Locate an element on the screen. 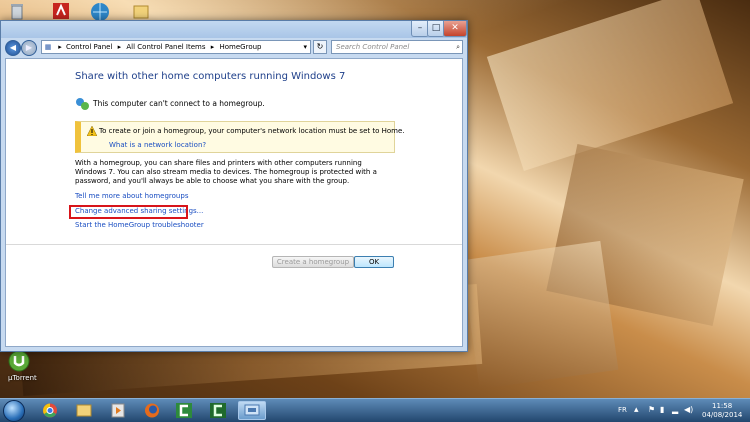 The height and width of the screenshot is (422, 750). network-icon: ▮ is located at coordinates (662, 409).